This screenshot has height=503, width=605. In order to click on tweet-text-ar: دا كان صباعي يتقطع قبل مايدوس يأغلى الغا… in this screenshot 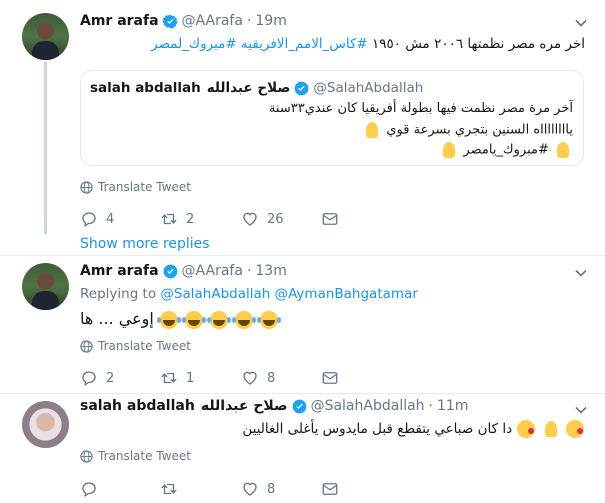, I will do `click(377, 429)`.